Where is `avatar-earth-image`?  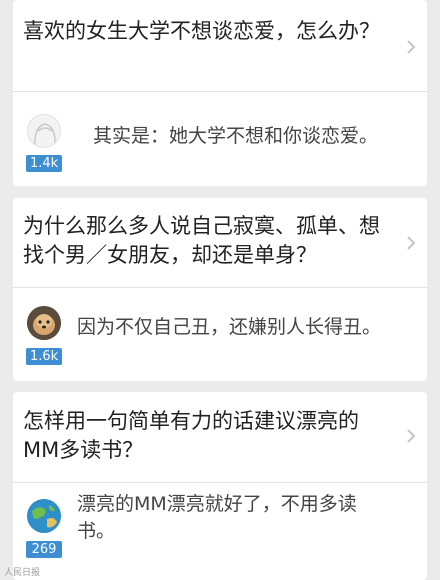
avatar-earth-image is located at coordinates (44, 516).